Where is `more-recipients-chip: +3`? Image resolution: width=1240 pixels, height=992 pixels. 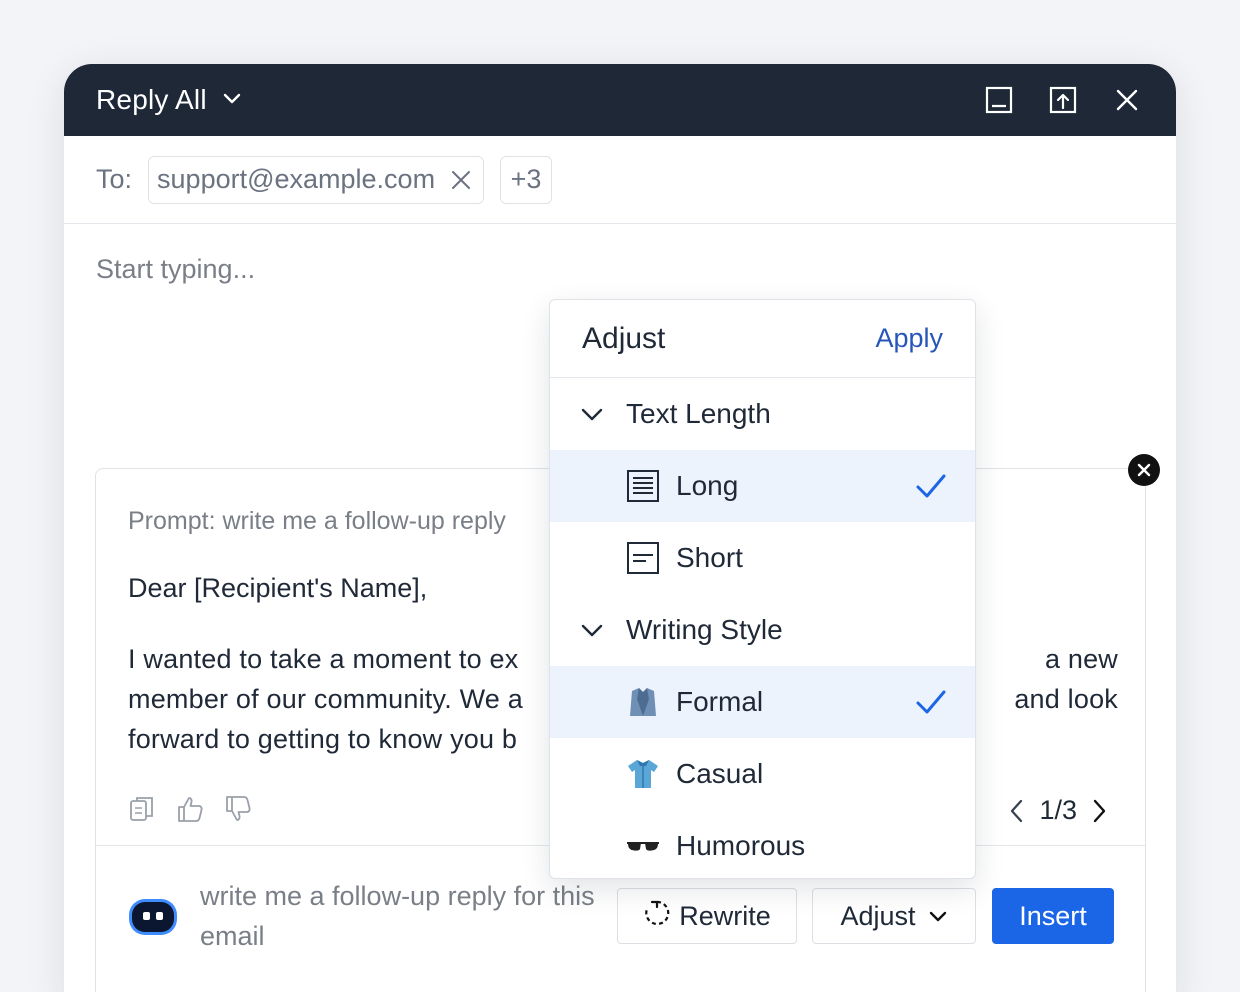
more-recipients-chip: +3 is located at coordinates (526, 179).